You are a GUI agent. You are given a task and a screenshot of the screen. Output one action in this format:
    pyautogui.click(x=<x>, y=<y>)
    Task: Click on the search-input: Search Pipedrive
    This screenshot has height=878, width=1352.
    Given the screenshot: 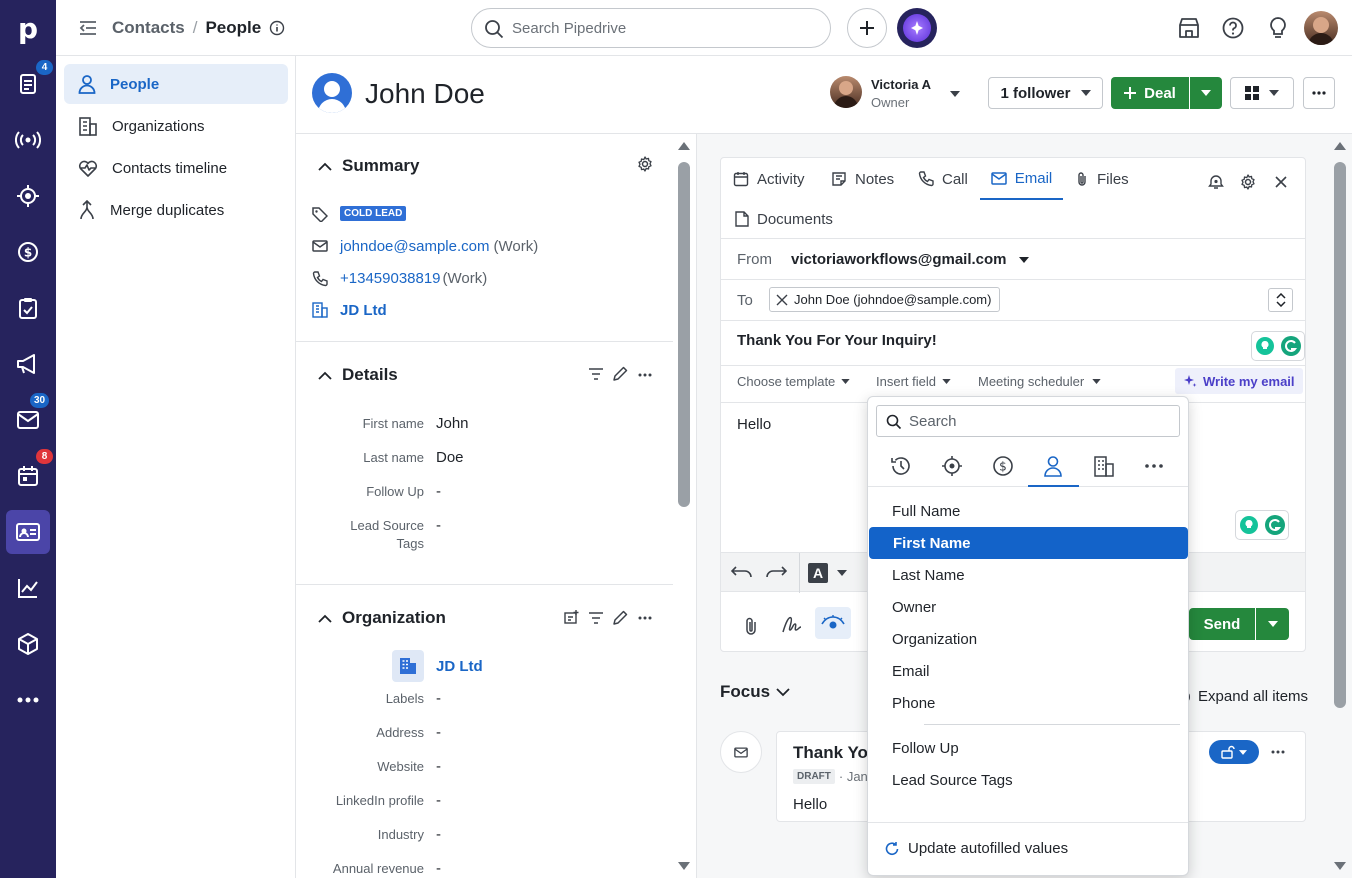 What is the action you would take?
    pyautogui.click(x=651, y=28)
    